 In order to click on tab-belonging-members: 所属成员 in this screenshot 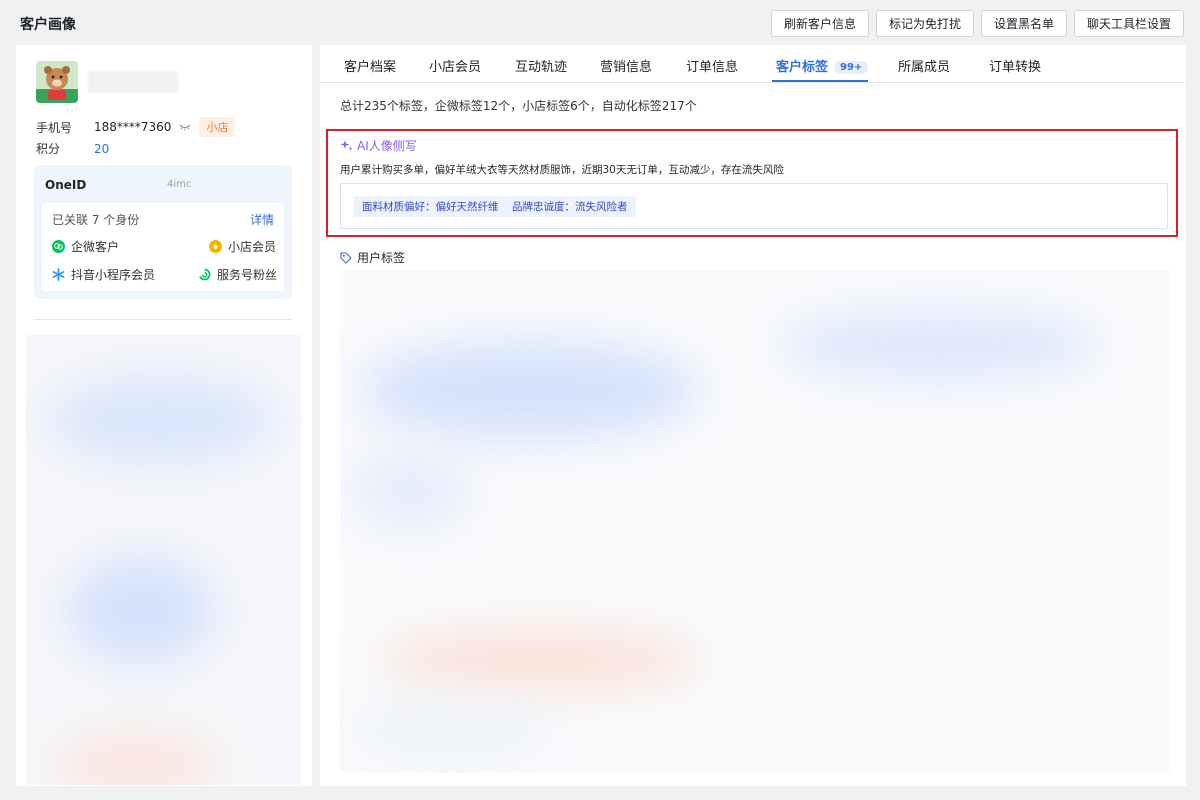, I will do `click(924, 65)`.